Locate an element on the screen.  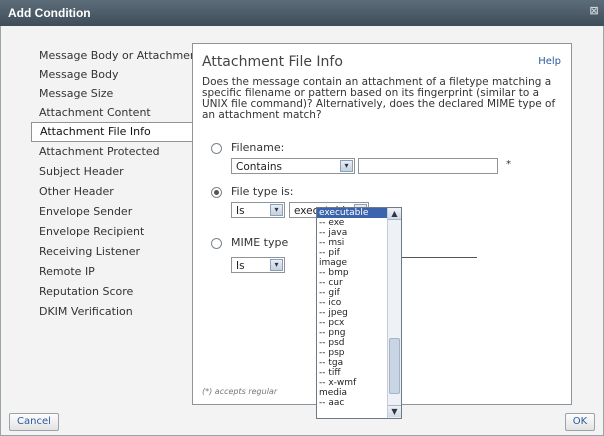
dropdown-option: -- cur is located at coordinates (352, 283).